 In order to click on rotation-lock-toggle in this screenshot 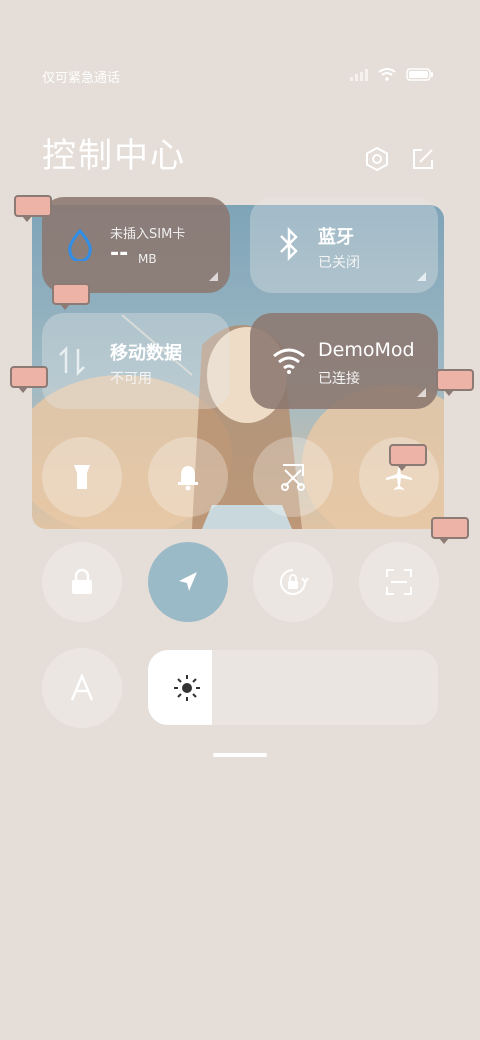, I will do `click(293, 582)`.